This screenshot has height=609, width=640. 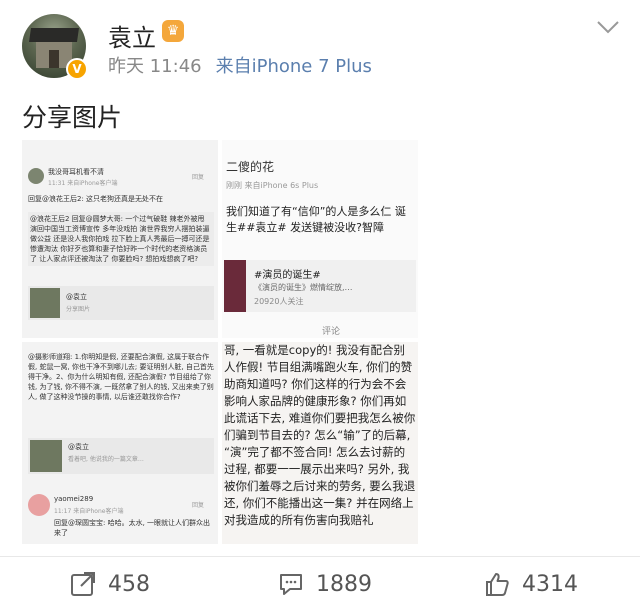 What do you see at coordinates (173, 31) in the screenshot?
I see `vip-crown-icon: ♛` at bounding box center [173, 31].